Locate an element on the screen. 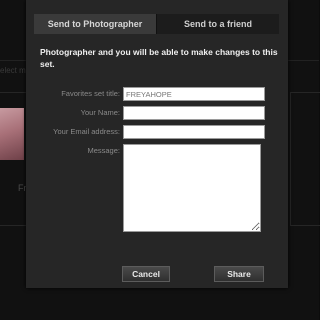  your-email-row: Your Email address: is located at coordinates (157, 132).